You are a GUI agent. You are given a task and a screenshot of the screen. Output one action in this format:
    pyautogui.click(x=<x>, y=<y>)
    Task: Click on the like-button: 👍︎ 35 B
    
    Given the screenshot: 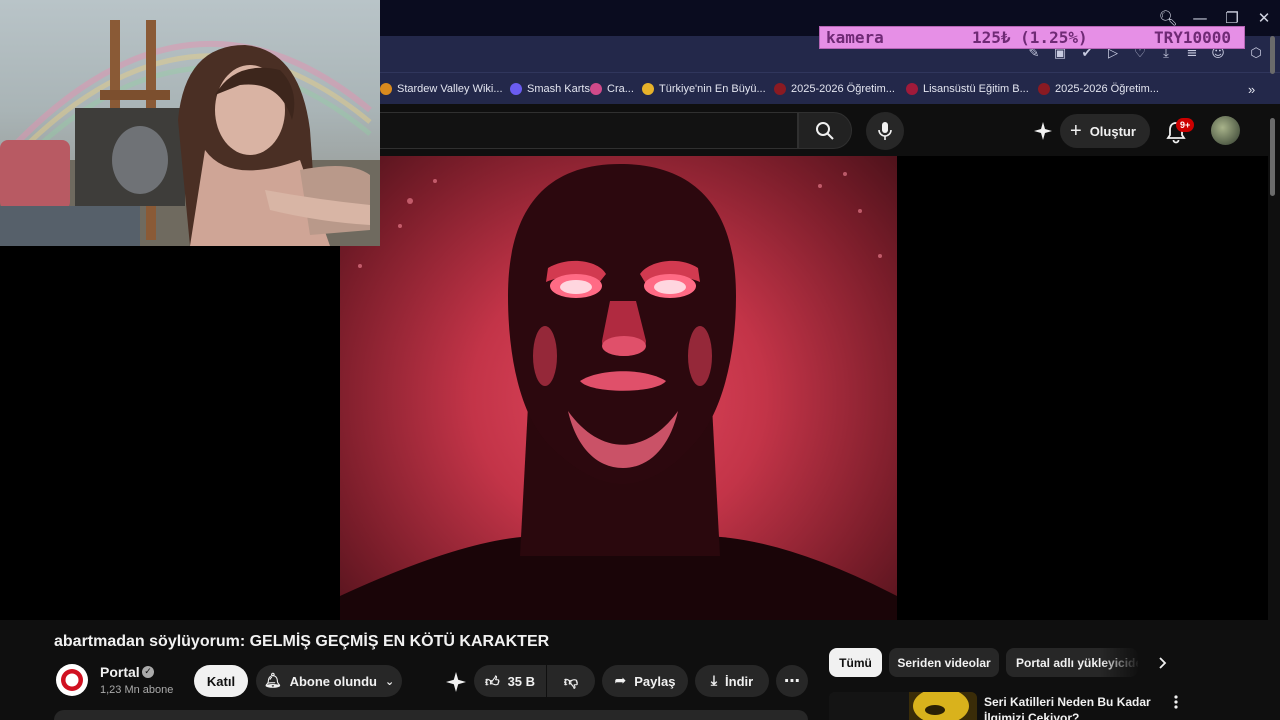 What is the action you would take?
    pyautogui.click(x=510, y=681)
    